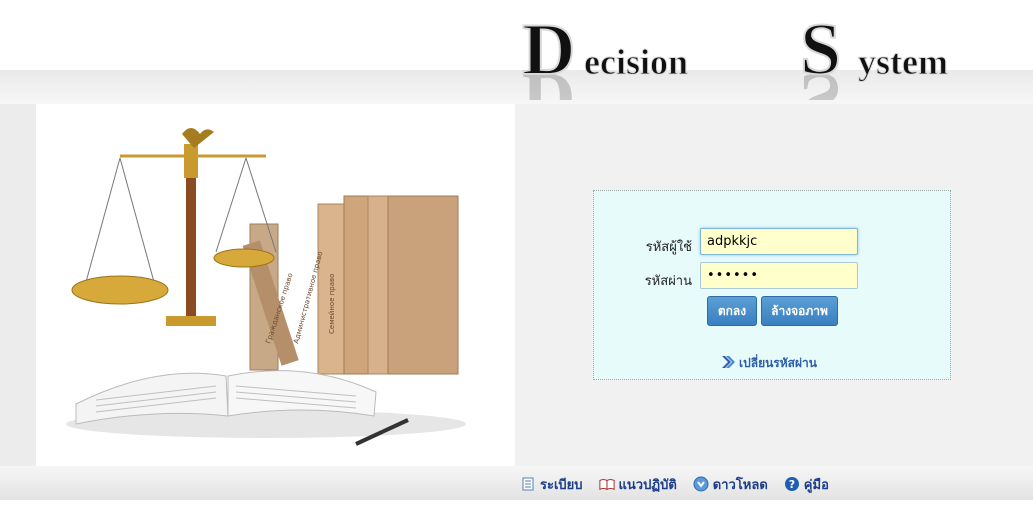 This screenshot has width=1033, height=516. Describe the element at coordinates (701, 484) in the screenshot. I see `download-icon` at that location.